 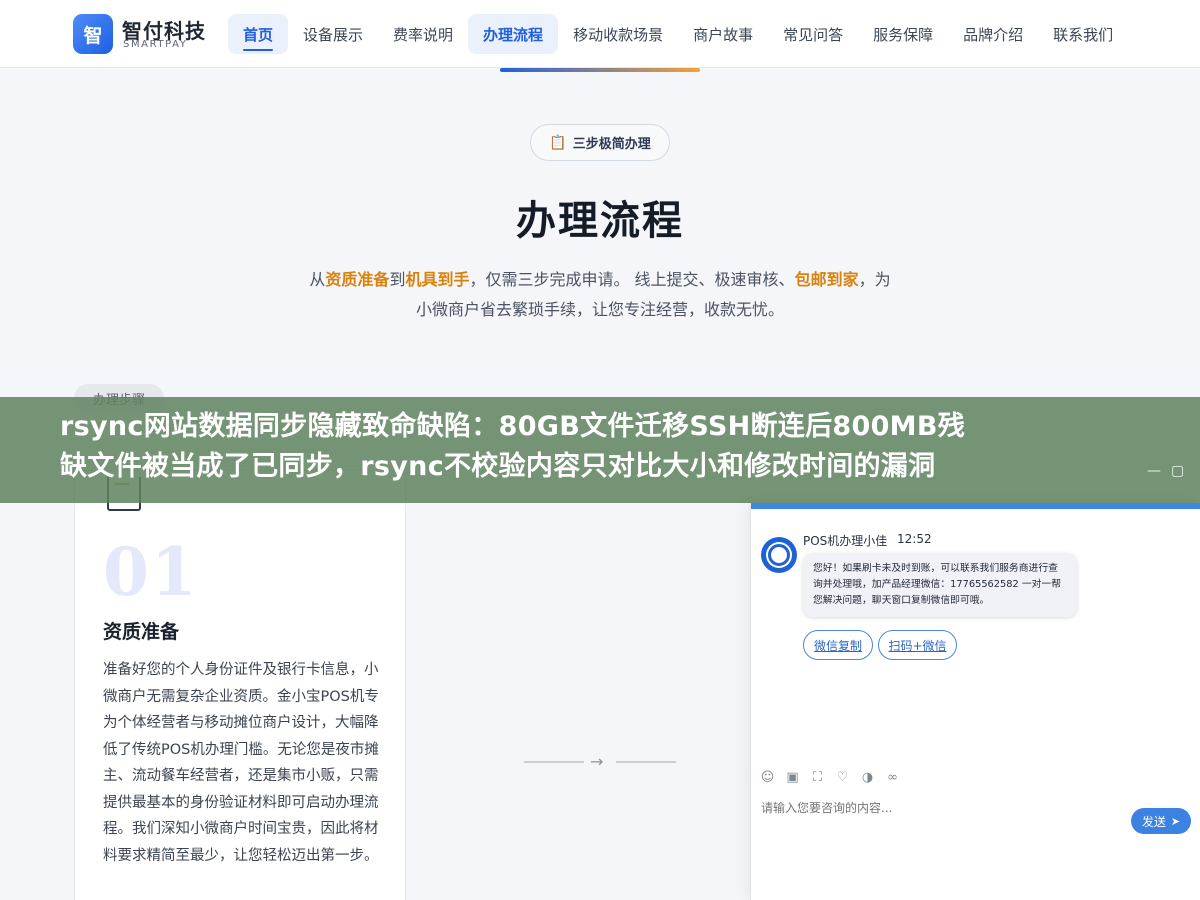 What do you see at coordinates (1154, 471) in the screenshot?
I see `minimize-icon: —` at bounding box center [1154, 471].